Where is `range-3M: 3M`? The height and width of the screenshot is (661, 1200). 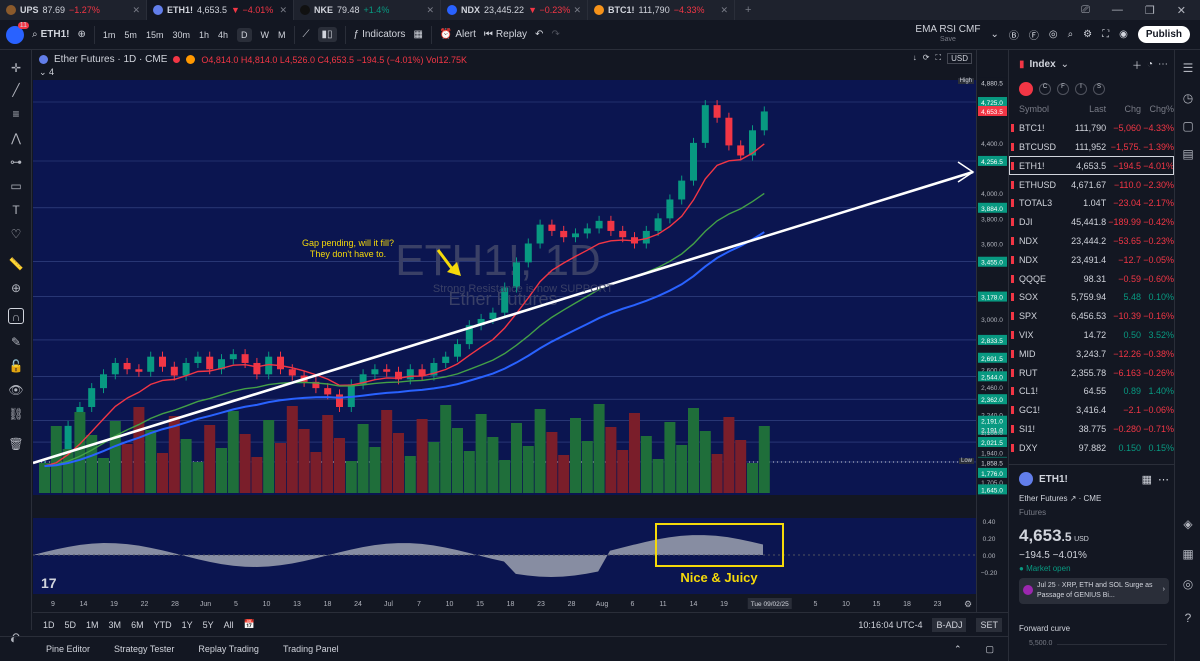
range-3M: 3M is located at coordinates (115, 625).